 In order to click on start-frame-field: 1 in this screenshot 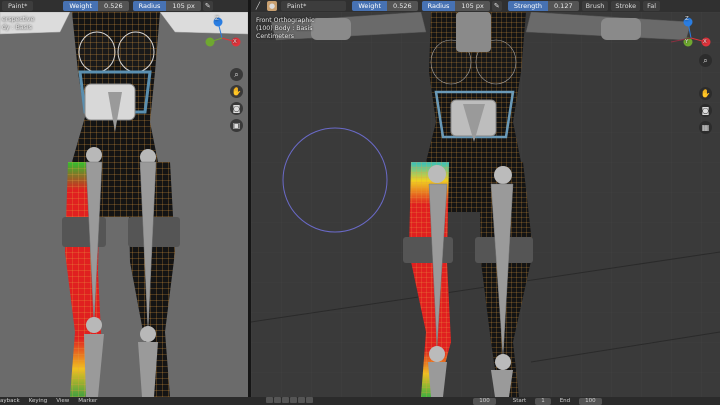, I will do `click(543, 401)`.